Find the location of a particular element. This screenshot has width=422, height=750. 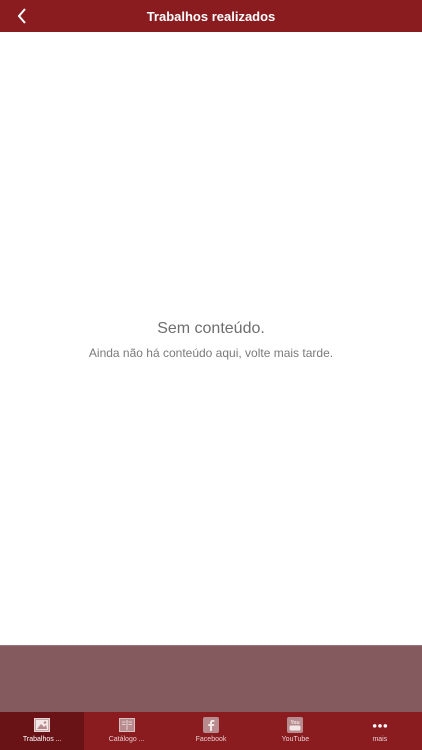

svg-text: You is located at coordinates (295, 723).